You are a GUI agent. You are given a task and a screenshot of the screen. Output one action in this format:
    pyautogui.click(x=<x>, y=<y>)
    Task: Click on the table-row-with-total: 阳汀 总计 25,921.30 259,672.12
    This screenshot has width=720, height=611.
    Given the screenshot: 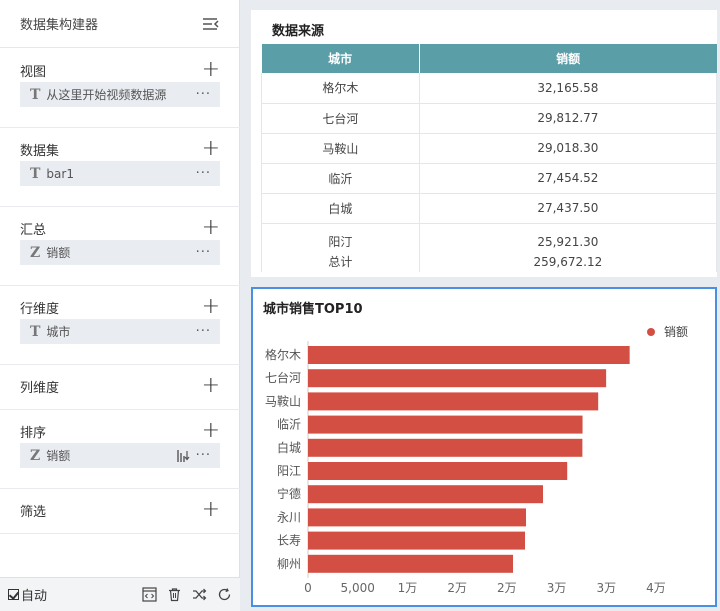 What is the action you would take?
    pyautogui.click(x=489, y=247)
    